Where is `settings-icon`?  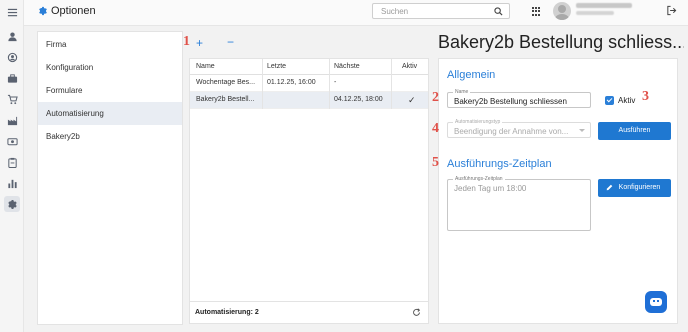
settings-icon is located at coordinates (12, 204).